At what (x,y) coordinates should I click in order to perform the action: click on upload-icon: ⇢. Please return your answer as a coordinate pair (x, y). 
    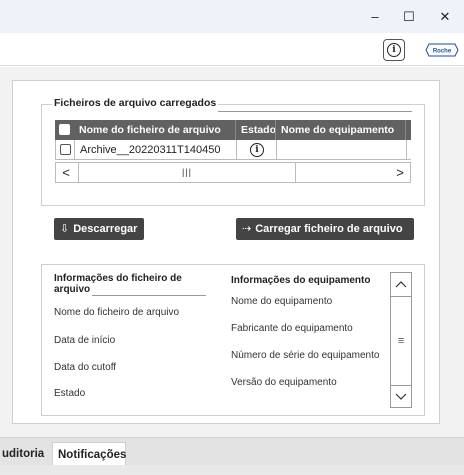
    Looking at the image, I should click on (247, 229).